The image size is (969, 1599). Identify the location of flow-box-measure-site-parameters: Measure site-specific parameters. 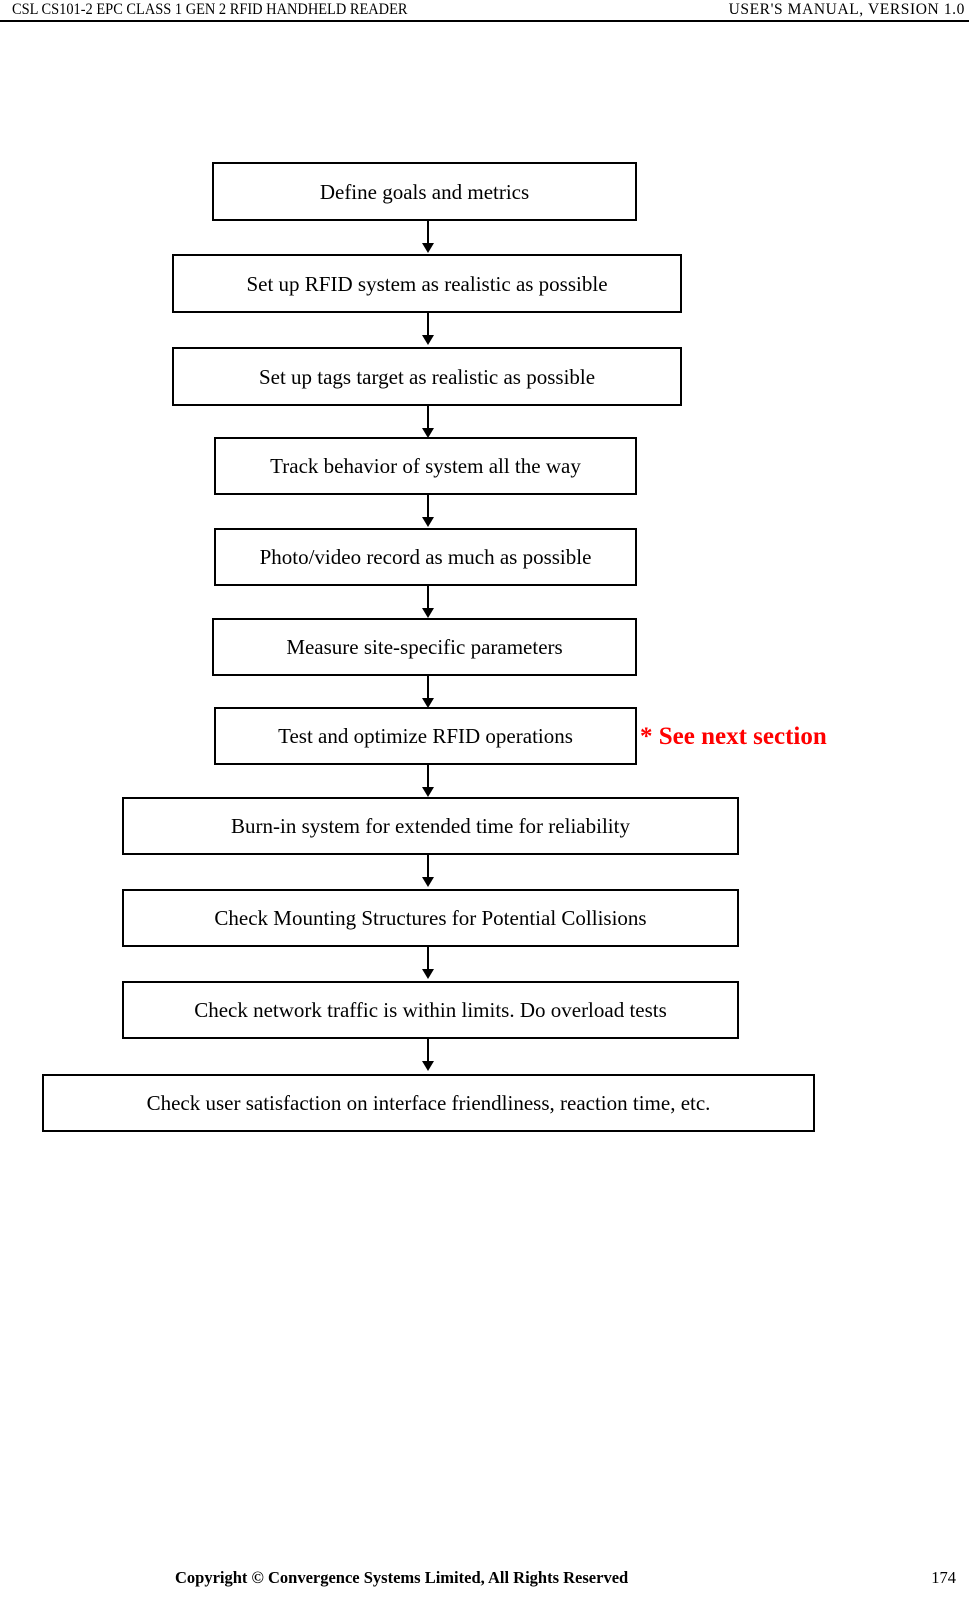
(424, 647).